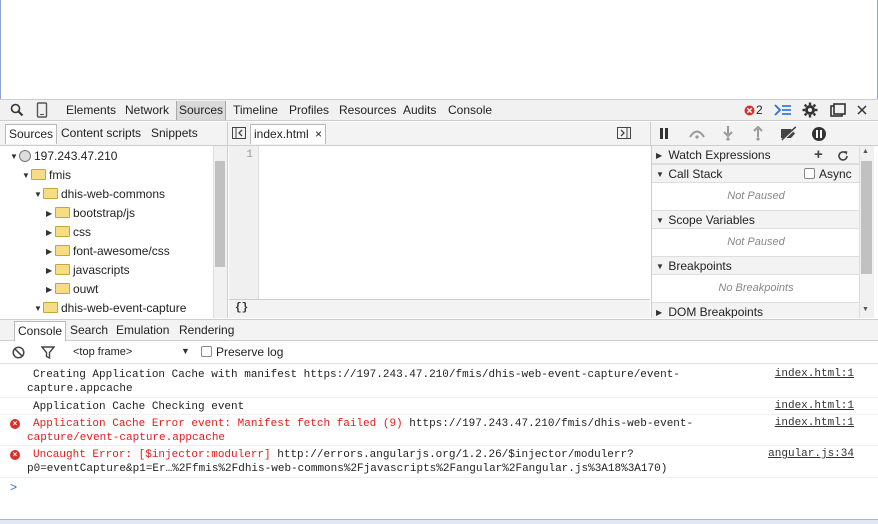 This screenshot has height=524, width=878. What do you see at coordinates (697, 135) in the screenshot?
I see `step-over-icon` at bounding box center [697, 135].